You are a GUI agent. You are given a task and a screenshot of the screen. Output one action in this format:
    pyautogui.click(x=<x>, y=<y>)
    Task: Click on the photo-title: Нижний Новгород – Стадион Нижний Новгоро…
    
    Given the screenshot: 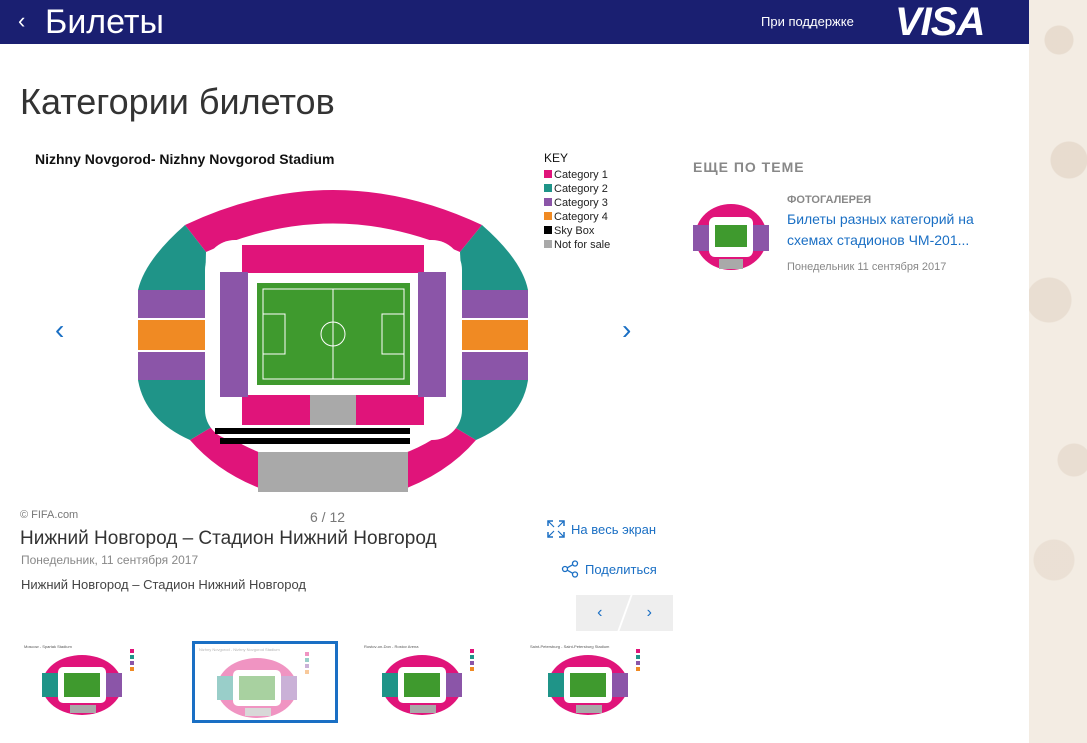 What is the action you would take?
    pyautogui.click(x=228, y=538)
    